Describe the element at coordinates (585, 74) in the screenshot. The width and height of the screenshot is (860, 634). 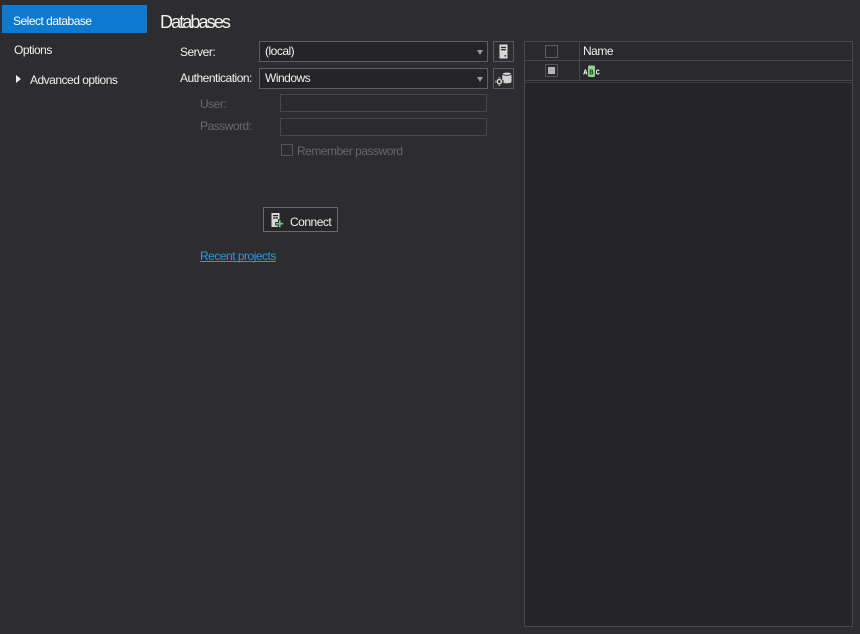
I see `svg-text: A` at that location.